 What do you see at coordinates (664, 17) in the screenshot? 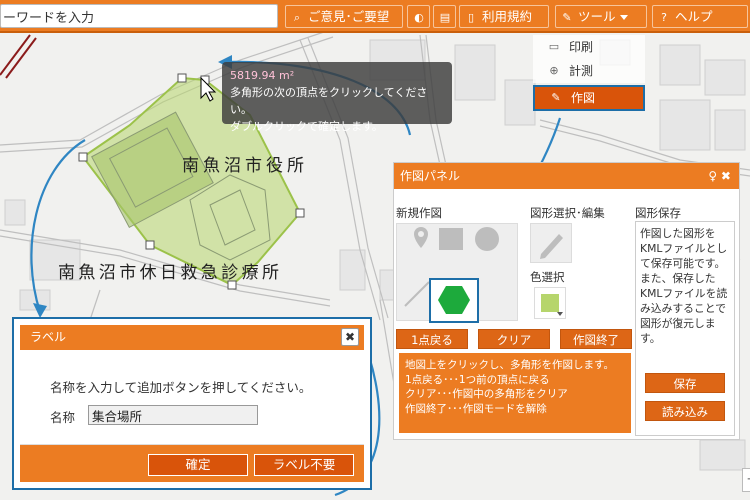
I see `help-icon: ?` at bounding box center [664, 17].